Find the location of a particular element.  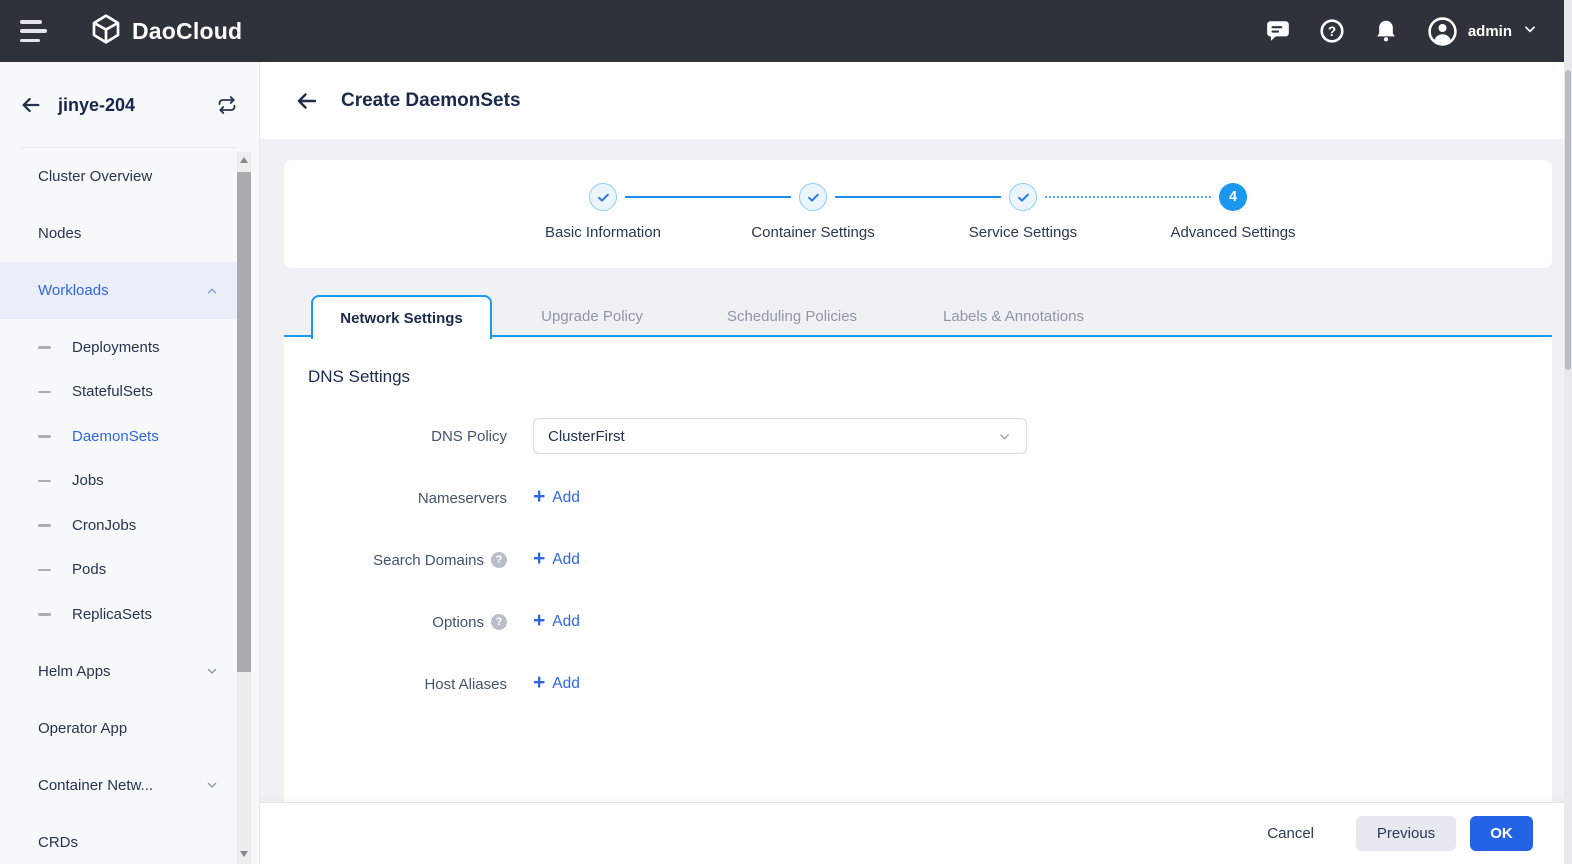

sidebar-item-label: Nodes is located at coordinates (60, 233).